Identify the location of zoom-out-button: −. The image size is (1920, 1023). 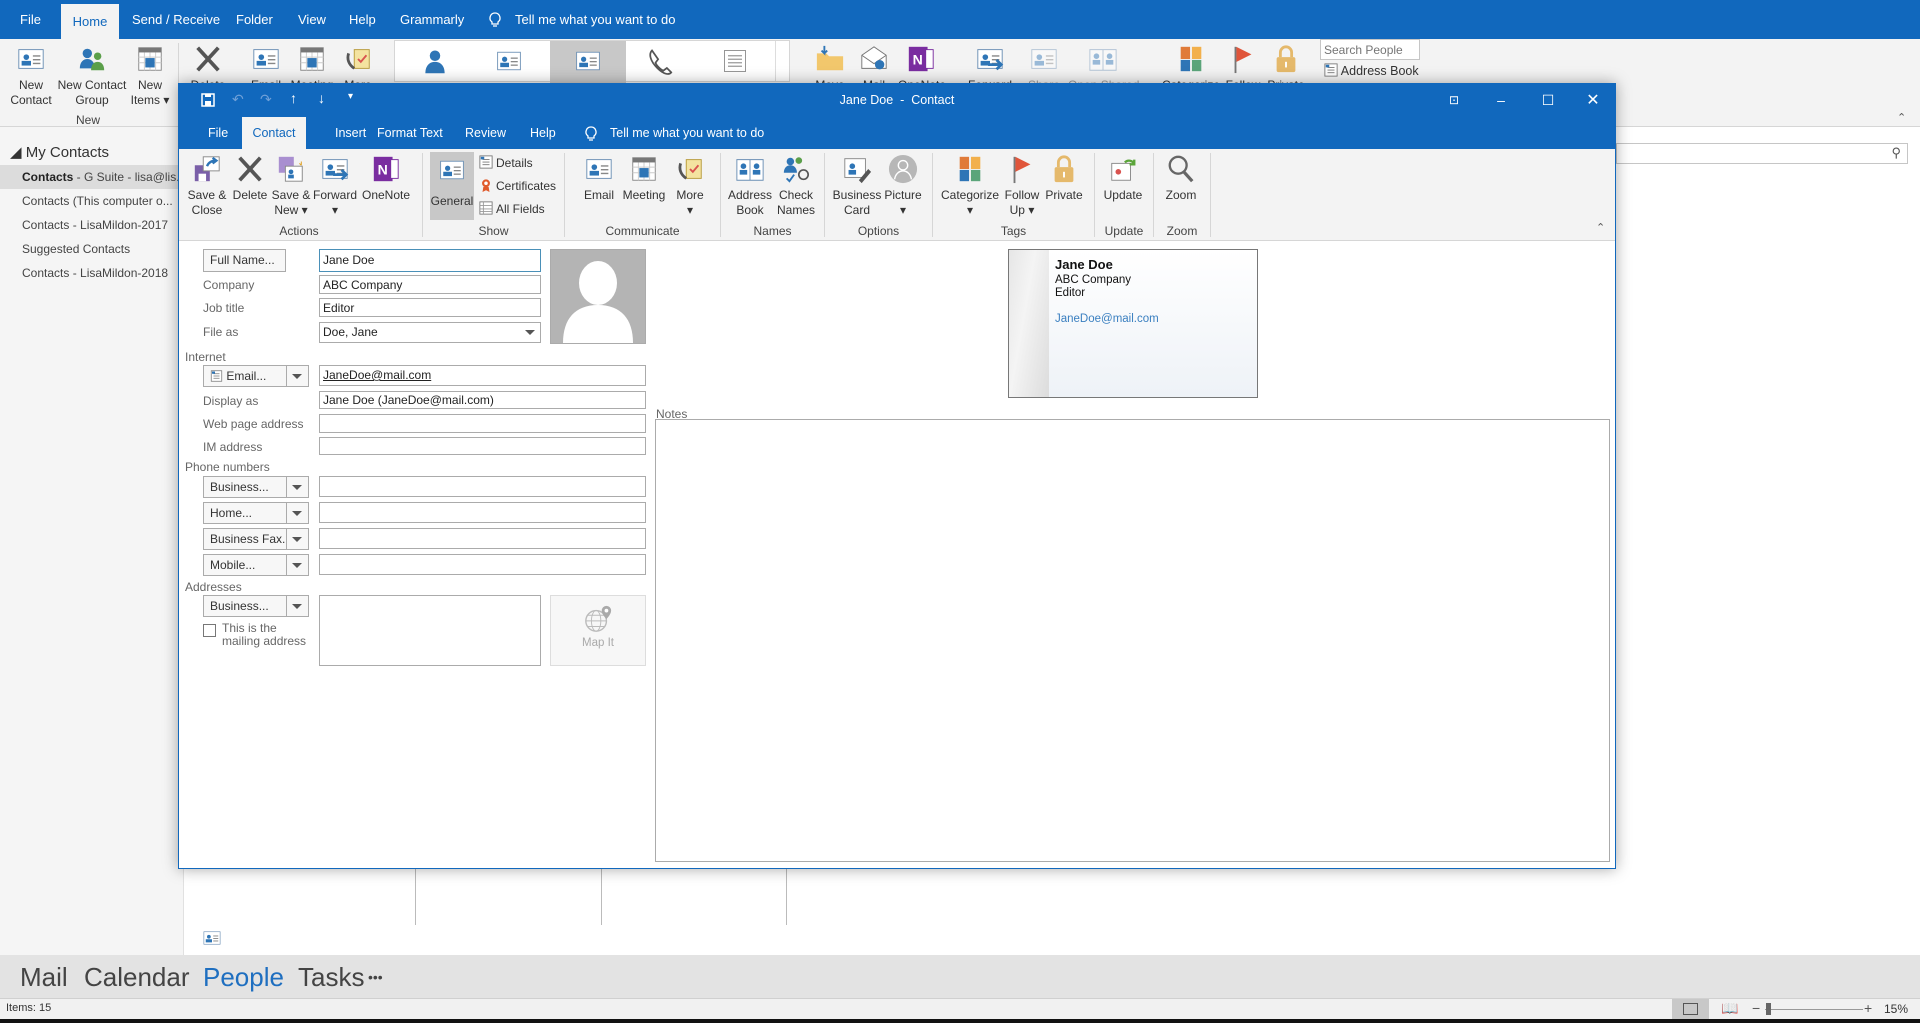
(1756, 1008).